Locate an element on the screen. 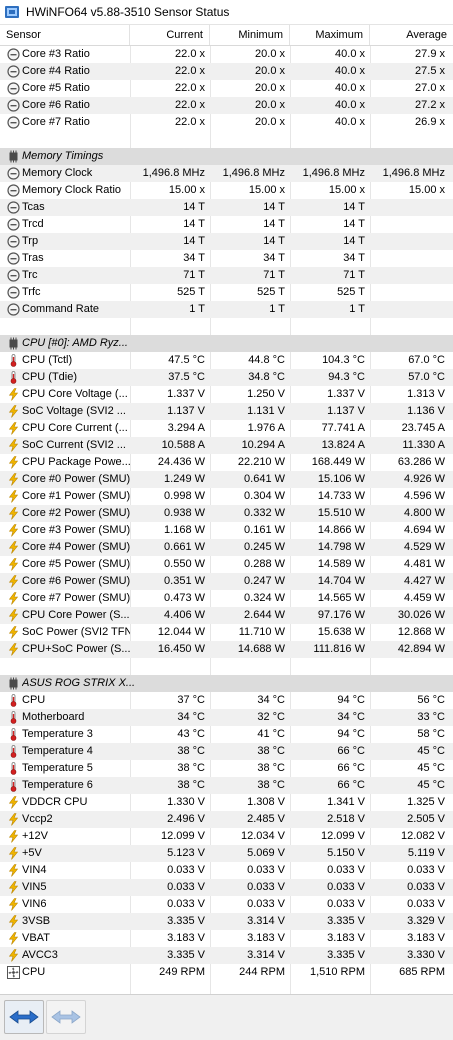 Image resolution: width=453 pixels, height=1040 pixels. navigate-button-disabled is located at coordinates (66, 1017).